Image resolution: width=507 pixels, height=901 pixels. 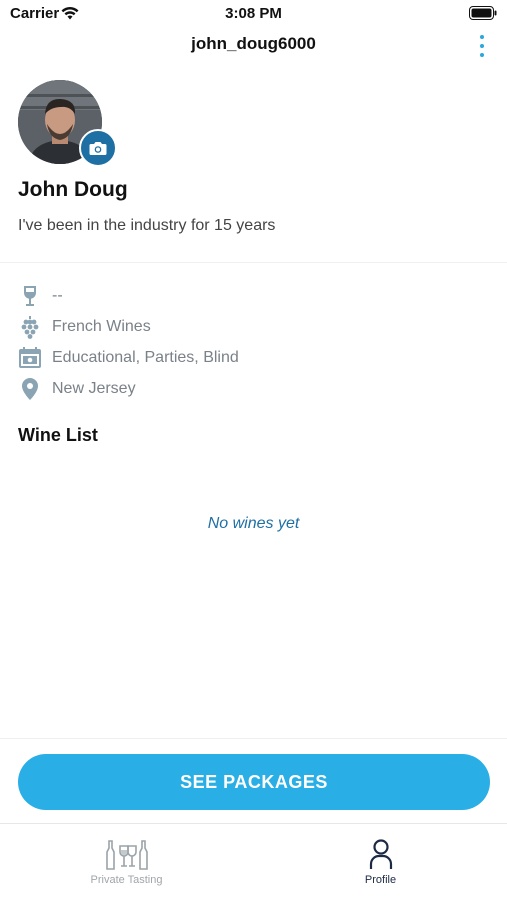 What do you see at coordinates (126, 880) in the screenshot?
I see `tab-private-tasting-label: Private Tasting` at bounding box center [126, 880].